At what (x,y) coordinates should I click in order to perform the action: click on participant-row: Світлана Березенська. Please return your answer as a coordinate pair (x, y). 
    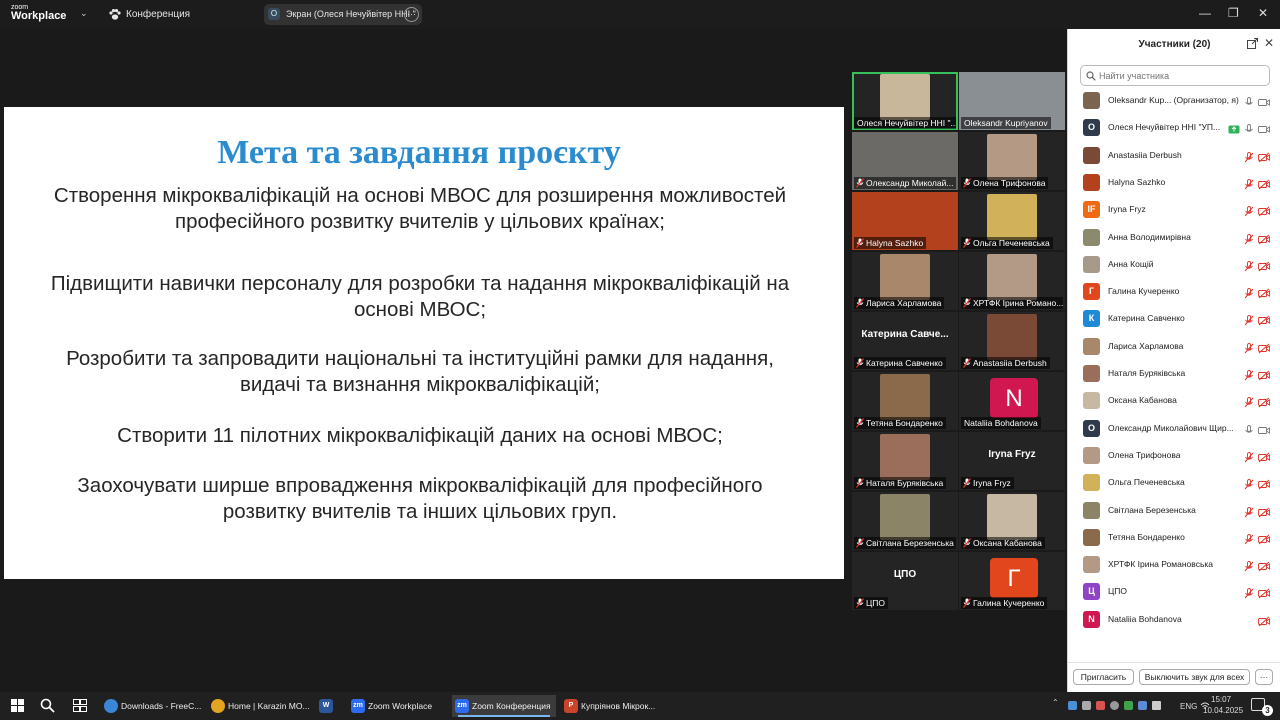
    Looking at the image, I should click on (1174, 510).